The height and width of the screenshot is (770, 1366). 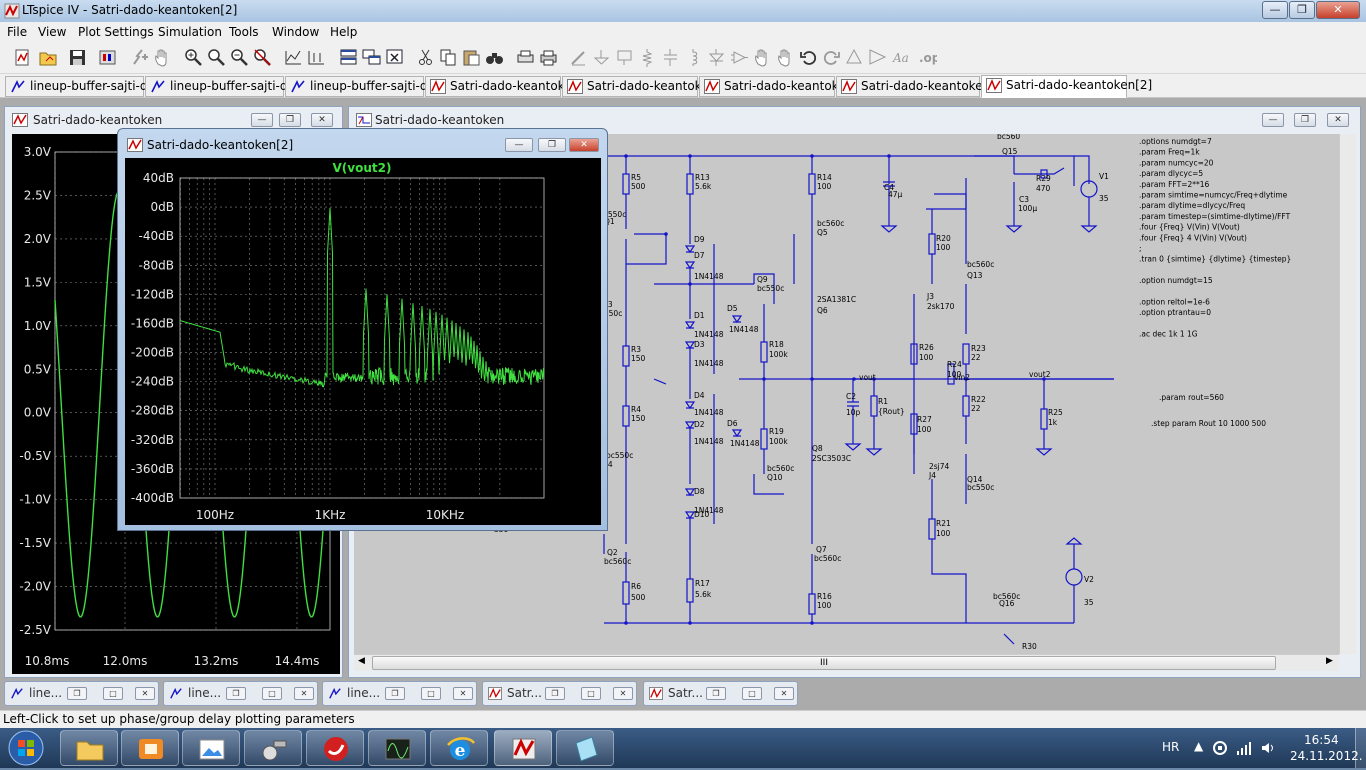 I want to click on component-label: R24, so click(x=954, y=364).